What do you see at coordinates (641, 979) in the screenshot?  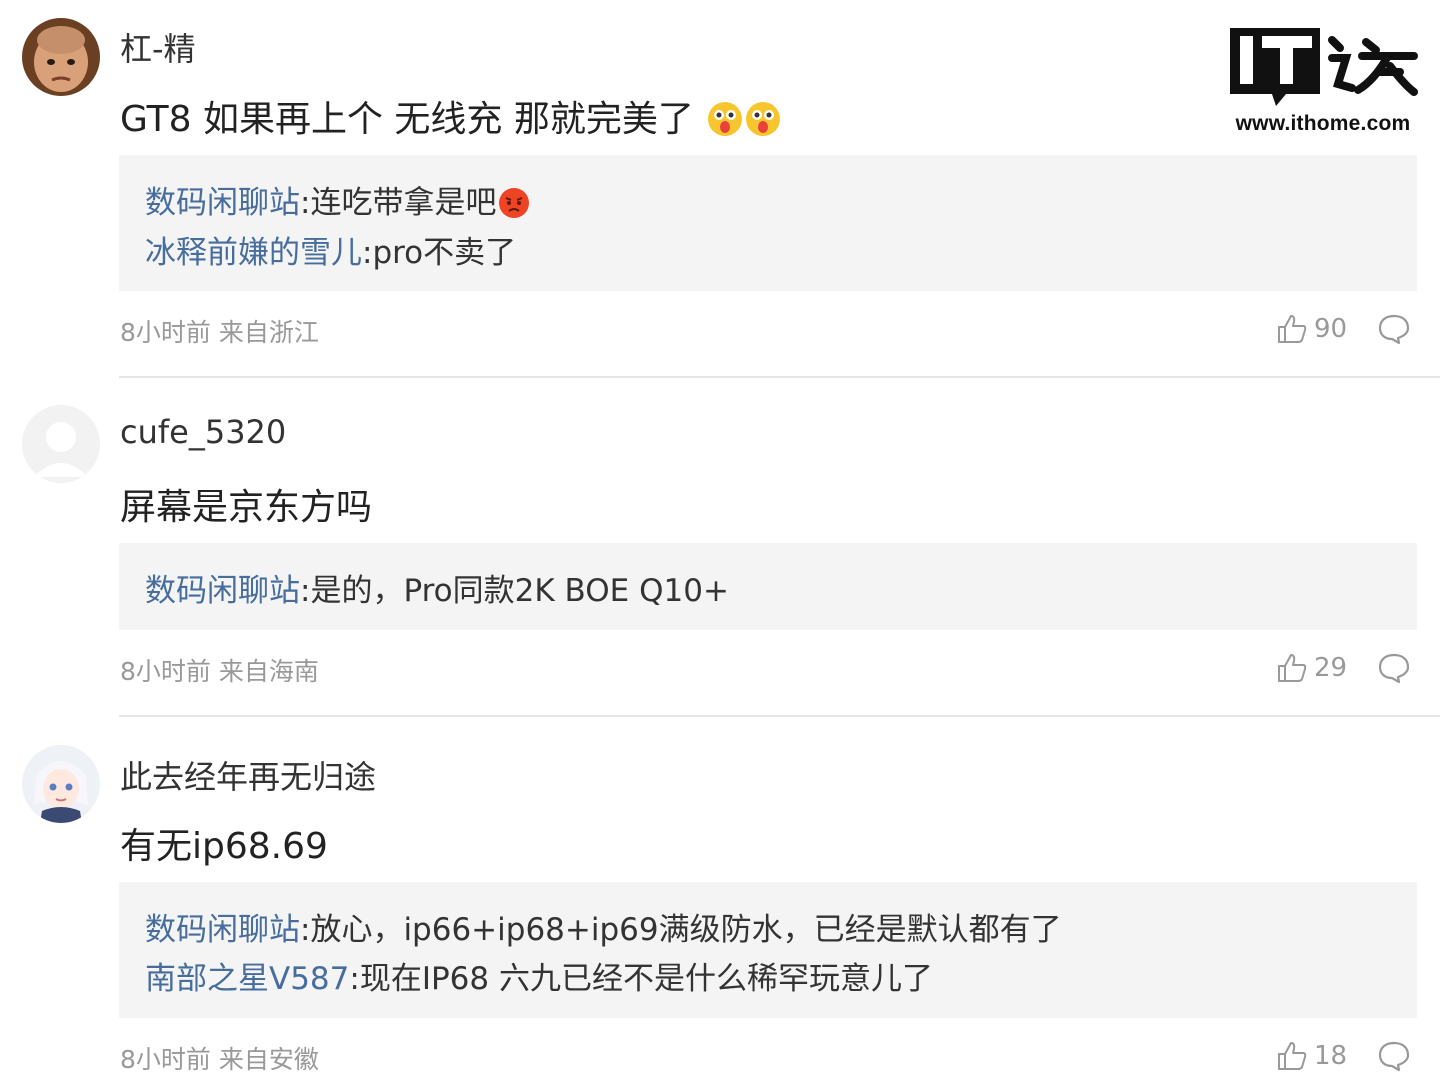 I see `reply-text: :现在IP68 六九已经不是什么稀罕玩意儿了` at bounding box center [641, 979].